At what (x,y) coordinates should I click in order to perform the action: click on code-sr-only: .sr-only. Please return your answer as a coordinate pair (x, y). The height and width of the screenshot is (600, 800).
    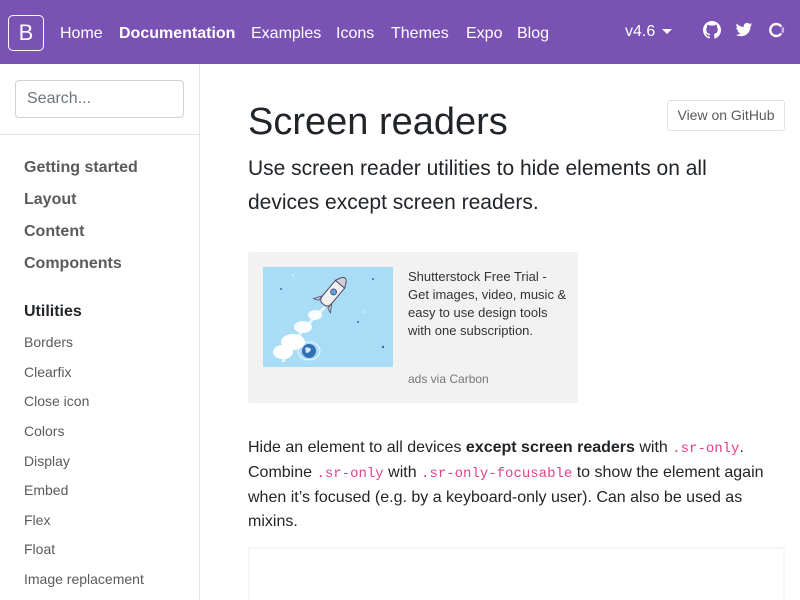
    Looking at the image, I should click on (706, 449).